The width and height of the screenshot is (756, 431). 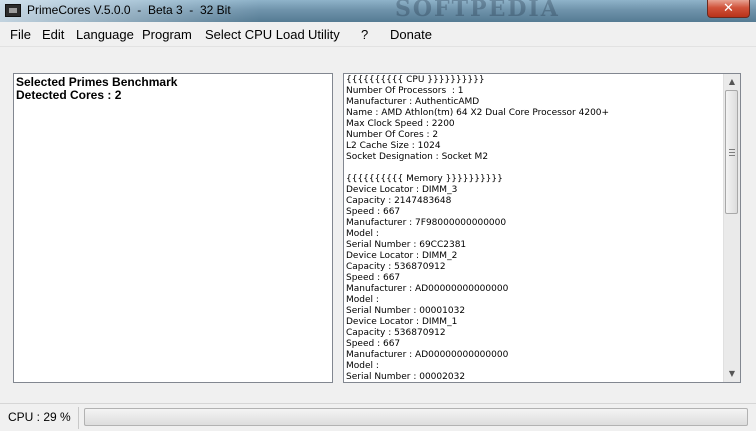 I want to click on window-title: PrimeCores V.5.0.0 - Beta 3 - 32 Bit, so click(x=129, y=10).